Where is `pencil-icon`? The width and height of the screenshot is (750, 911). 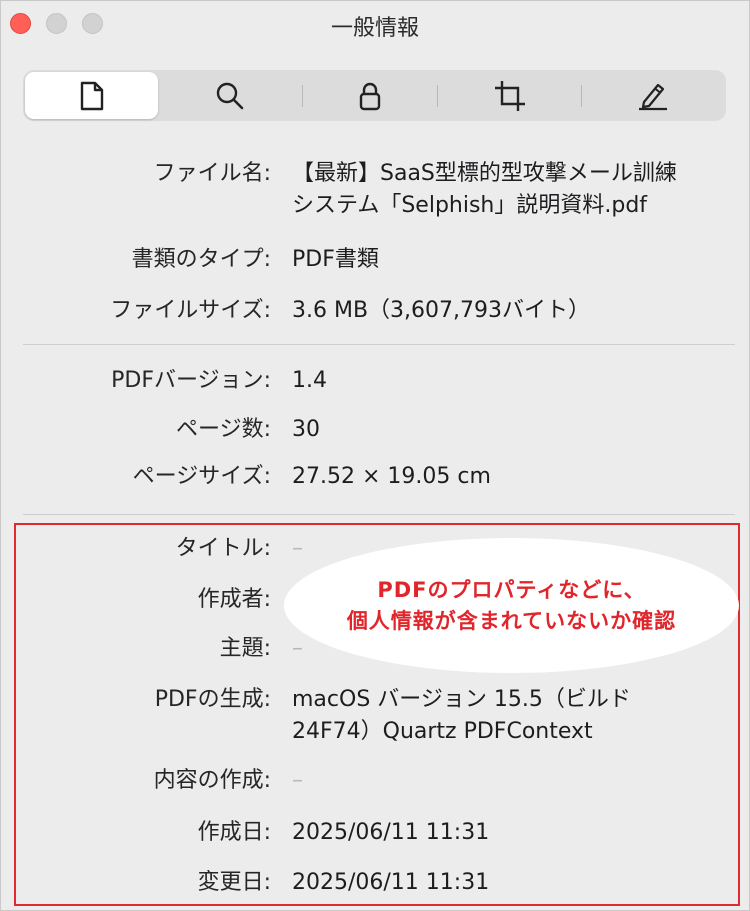
pencil-icon is located at coordinates (653, 96).